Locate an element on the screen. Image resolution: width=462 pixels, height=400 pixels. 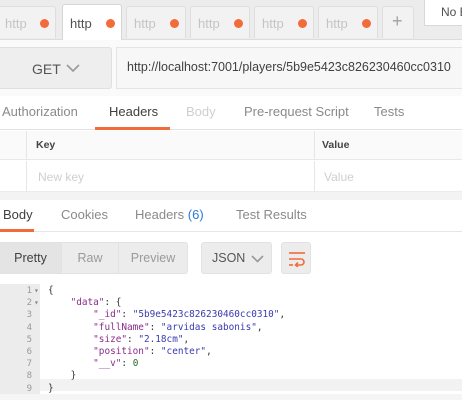
line-number: 9 is located at coordinates (29, 388).